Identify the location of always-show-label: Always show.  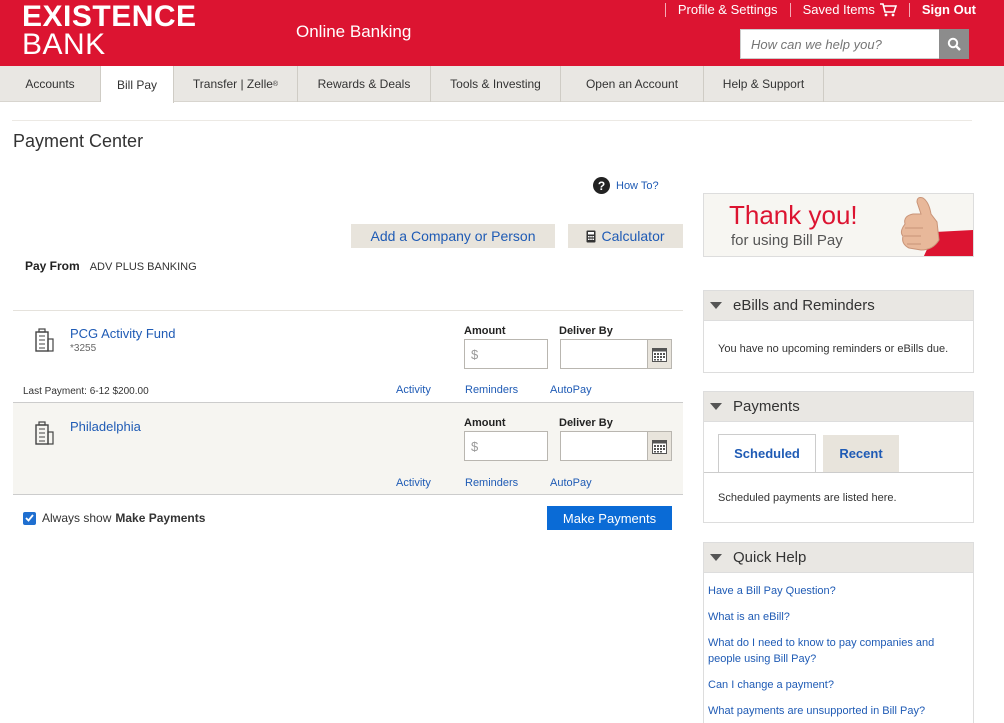
(77, 518).